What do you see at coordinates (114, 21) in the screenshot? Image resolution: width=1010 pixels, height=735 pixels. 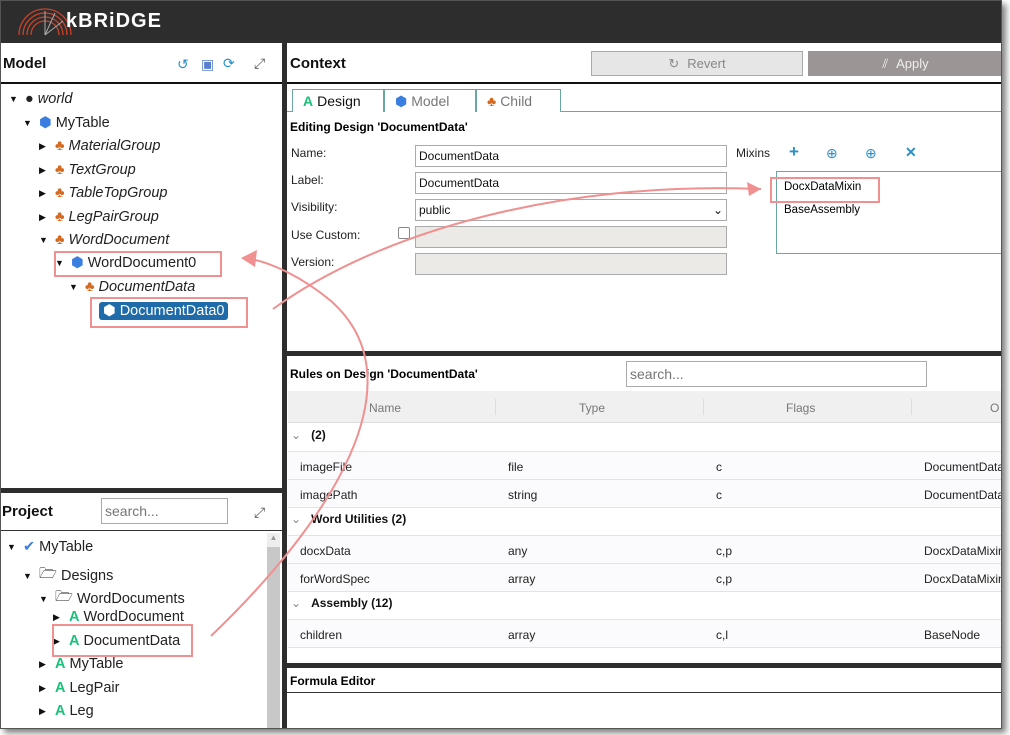 I see `brand-name: kBRiDGE` at bounding box center [114, 21].